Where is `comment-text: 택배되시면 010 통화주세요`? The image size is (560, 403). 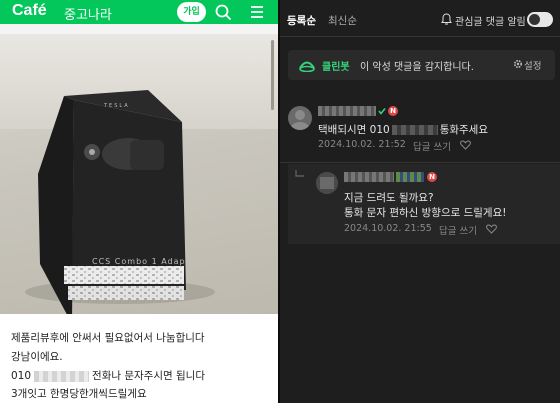 comment-text: 택배되시면 010 통화주세요 is located at coordinates (403, 129).